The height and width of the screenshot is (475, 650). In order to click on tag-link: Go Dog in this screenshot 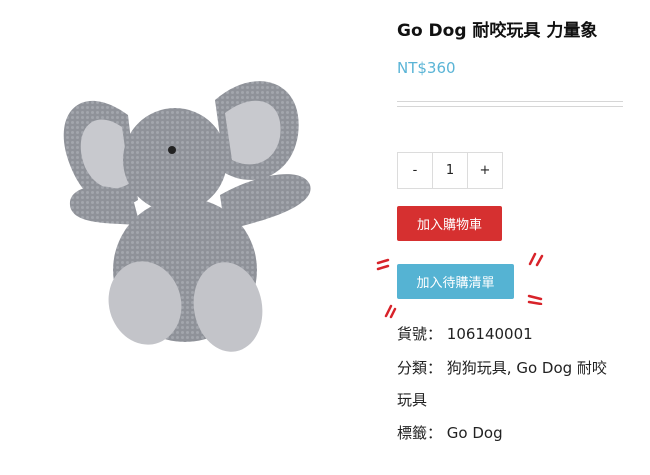, I will do `click(475, 433)`.